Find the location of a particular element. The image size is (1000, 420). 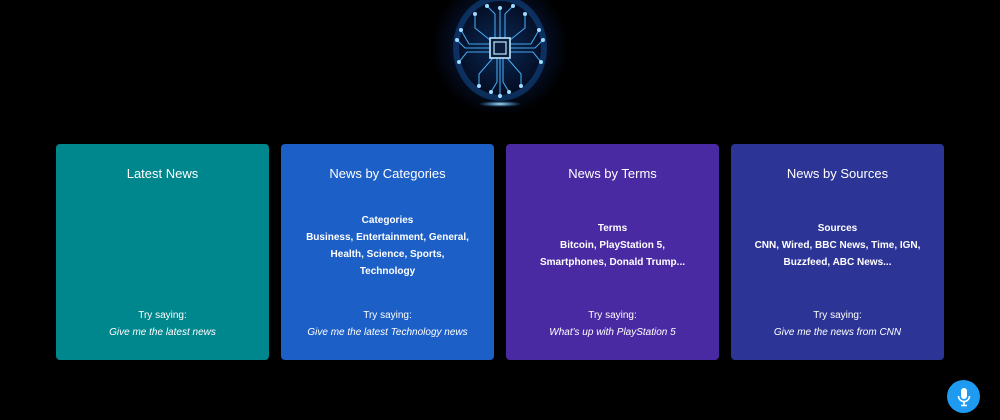

example-phrase: Give me the news from CNN is located at coordinates (837, 332).